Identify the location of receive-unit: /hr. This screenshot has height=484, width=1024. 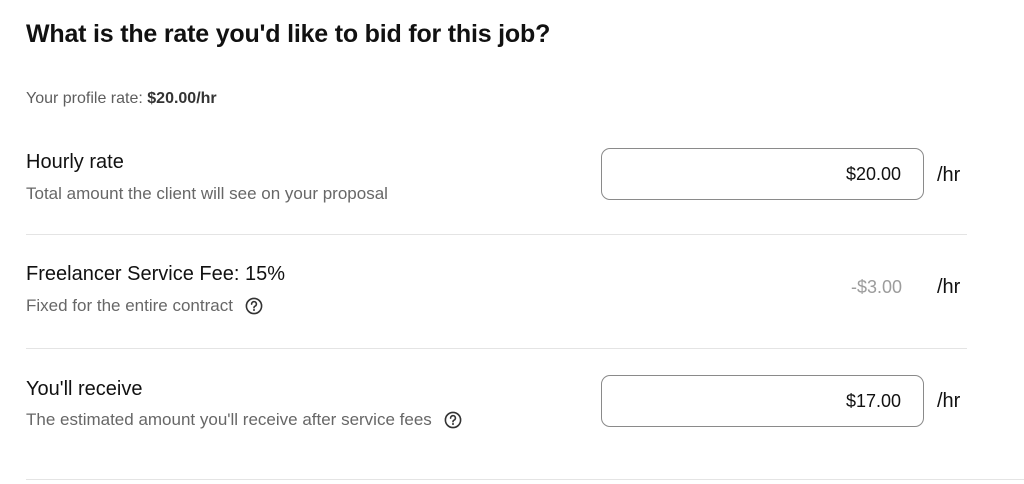
(949, 401).